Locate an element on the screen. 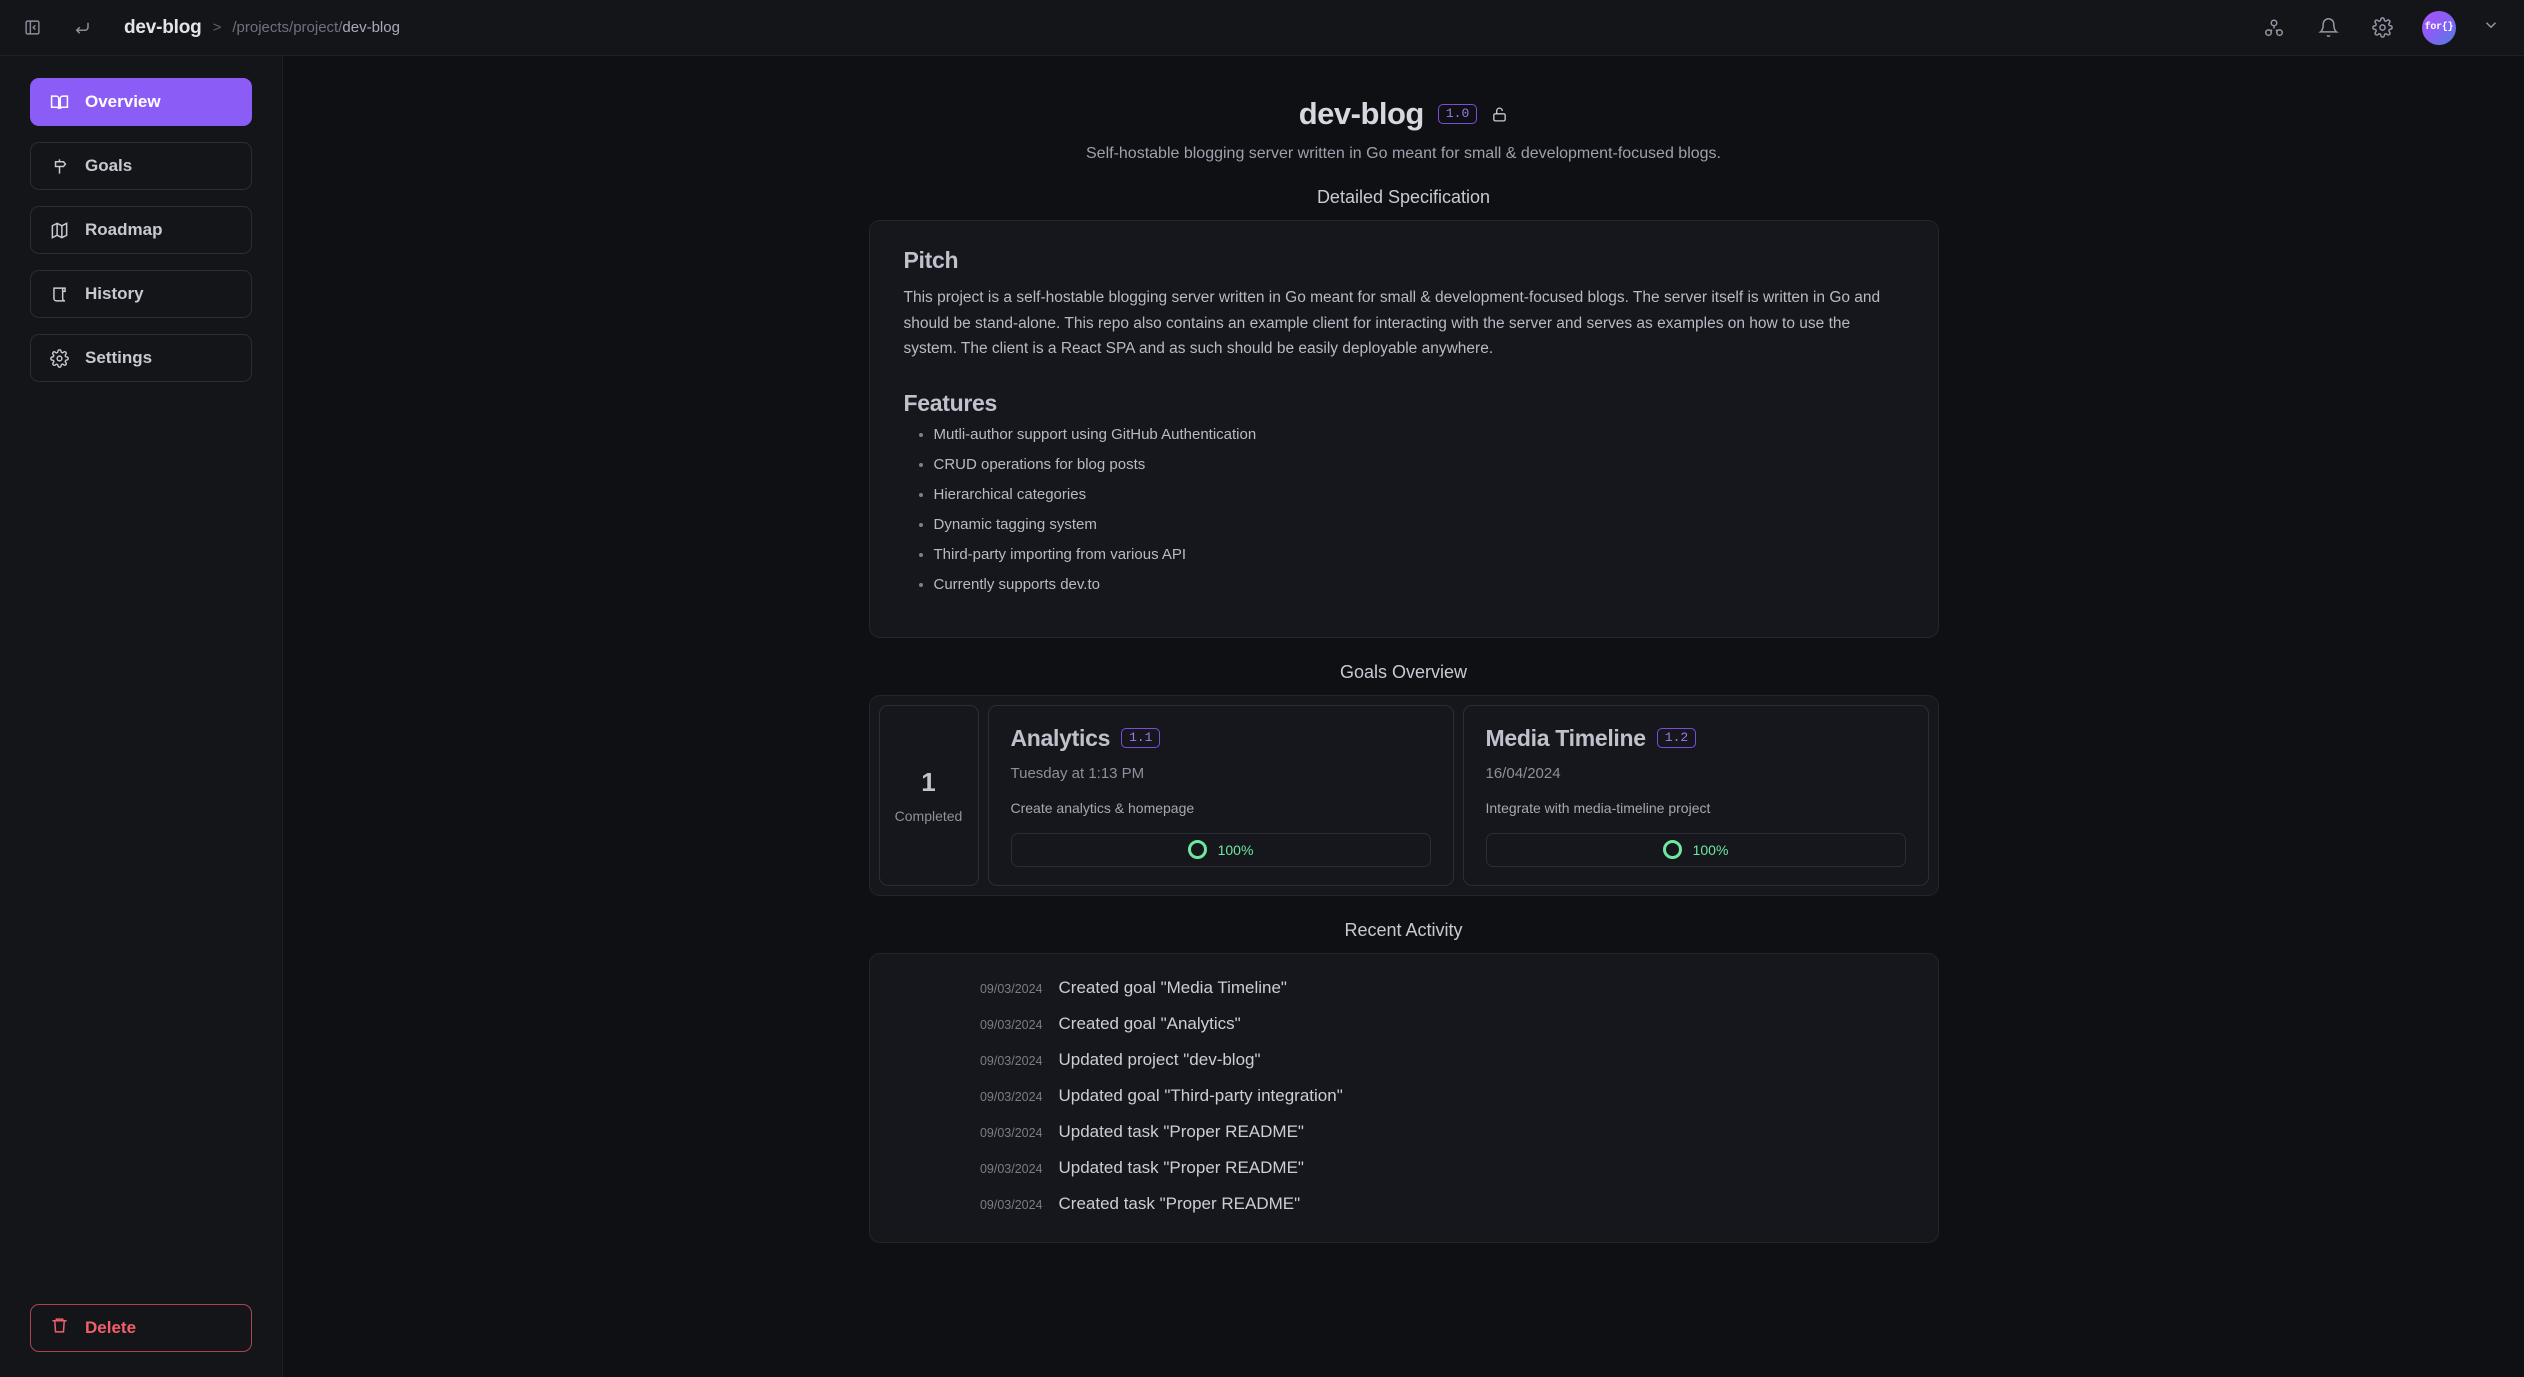 This screenshot has width=2524, height=1377. list-item: CRUD operations for blog posts is located at coordinates (1419, 464).